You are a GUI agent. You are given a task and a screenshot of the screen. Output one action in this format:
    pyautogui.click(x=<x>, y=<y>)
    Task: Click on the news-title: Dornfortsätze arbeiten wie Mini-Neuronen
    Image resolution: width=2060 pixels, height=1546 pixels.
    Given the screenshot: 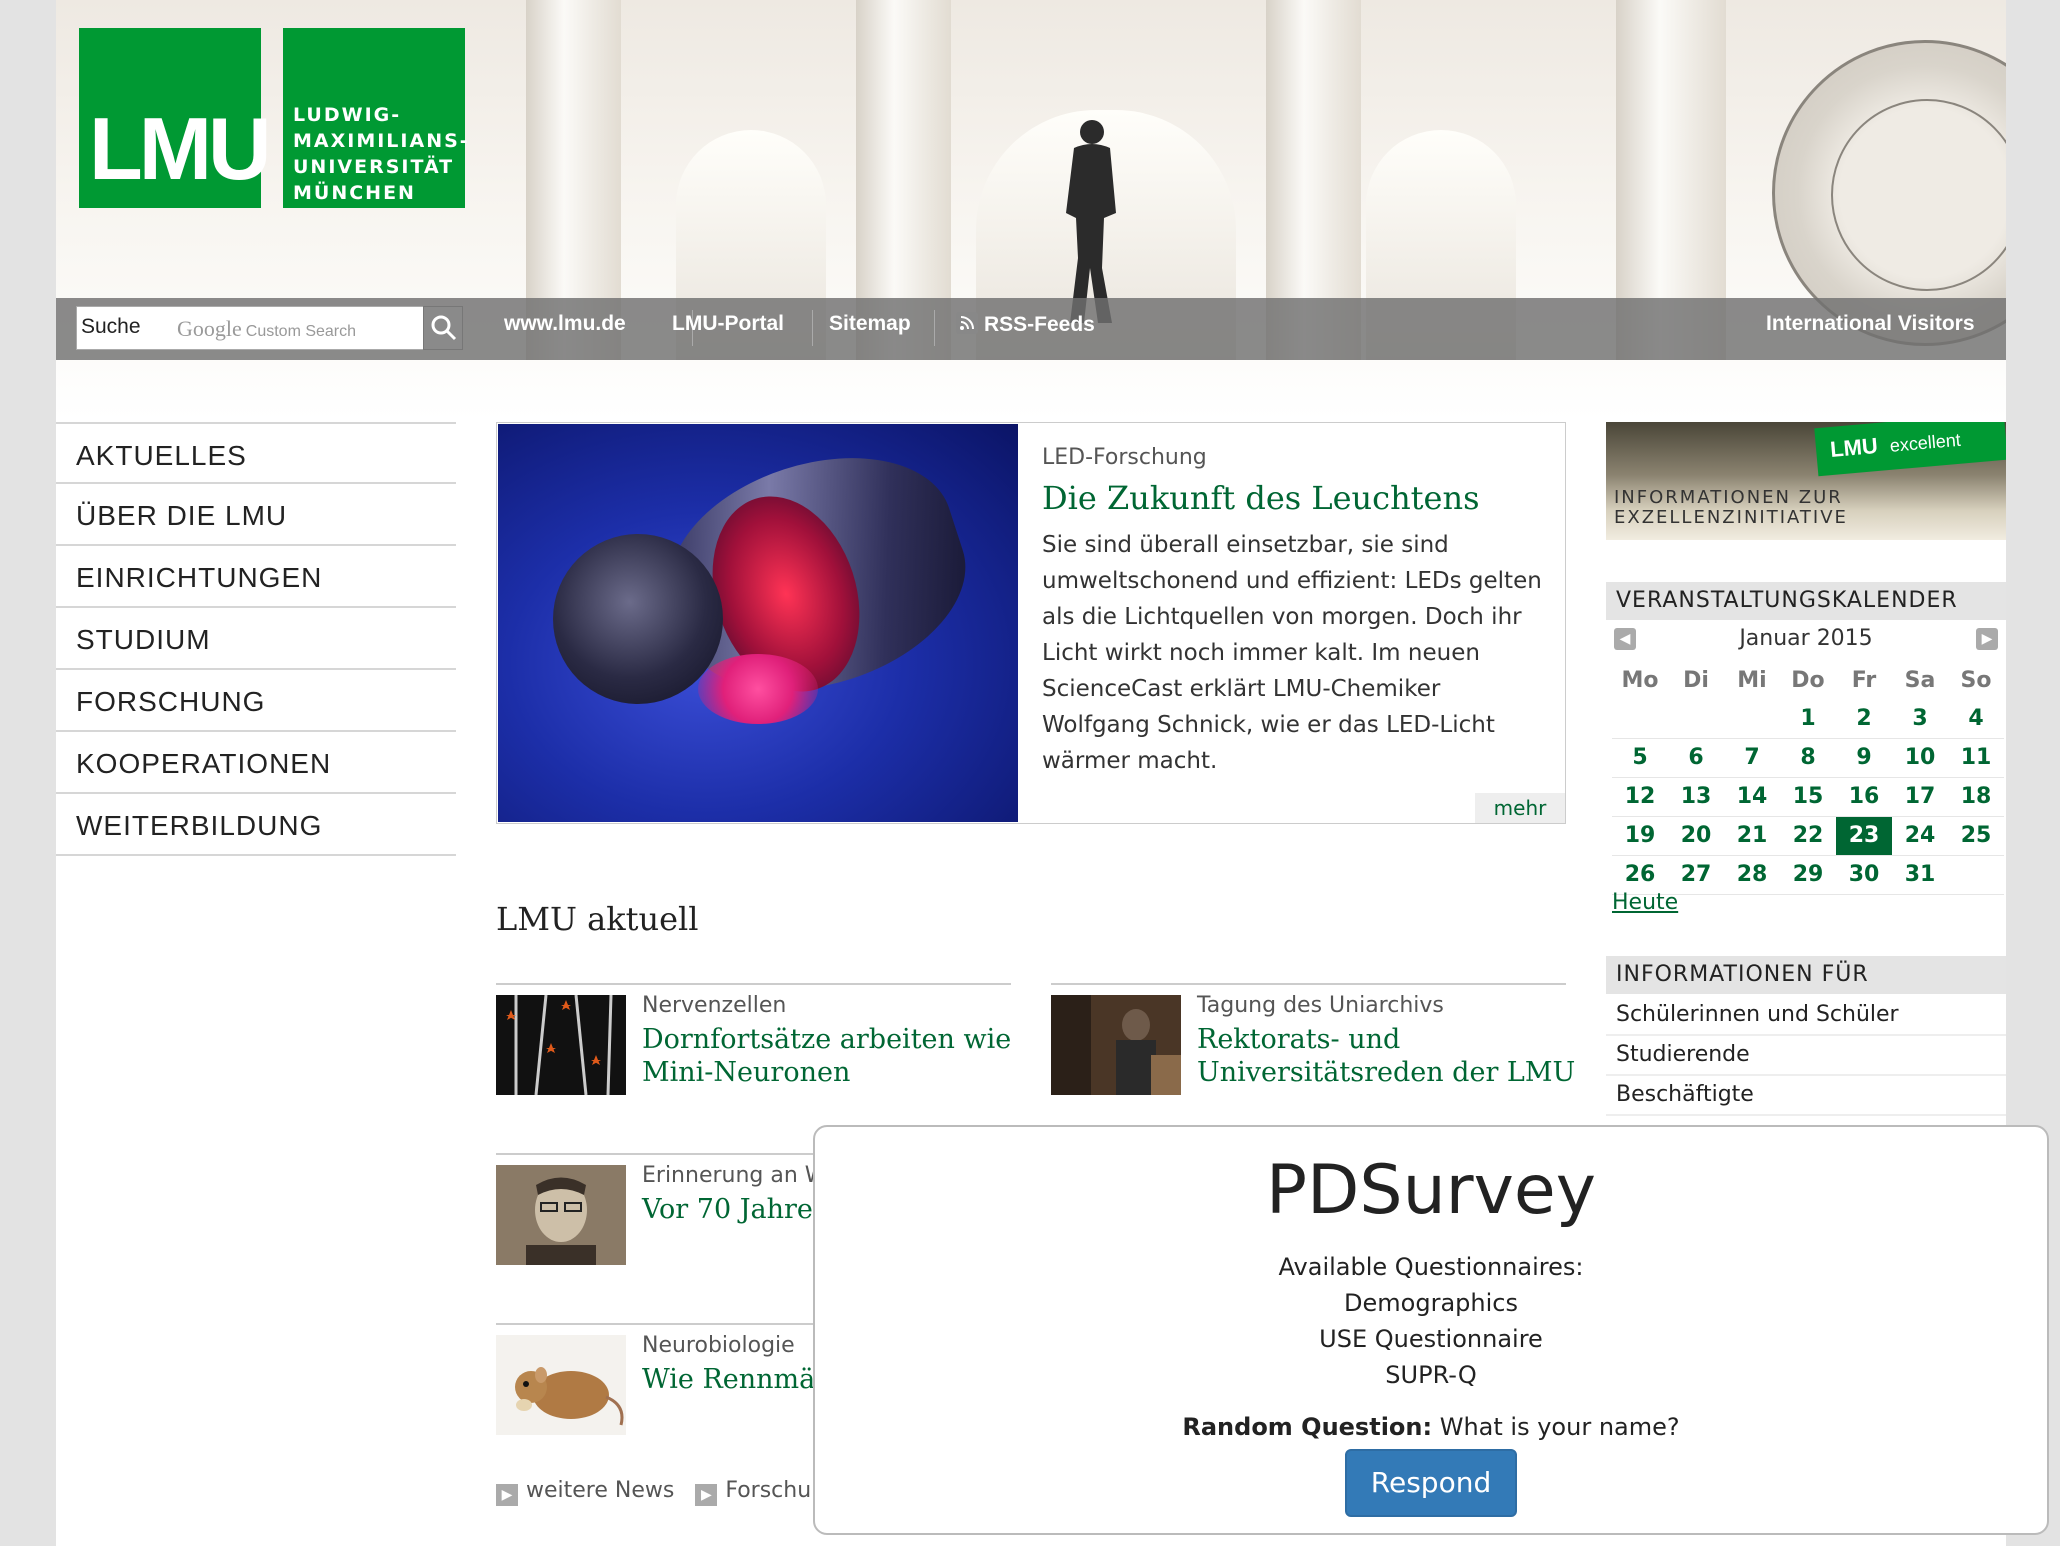 What is the action you would take?
    pyautogui.click(x=832, y=1056)
    